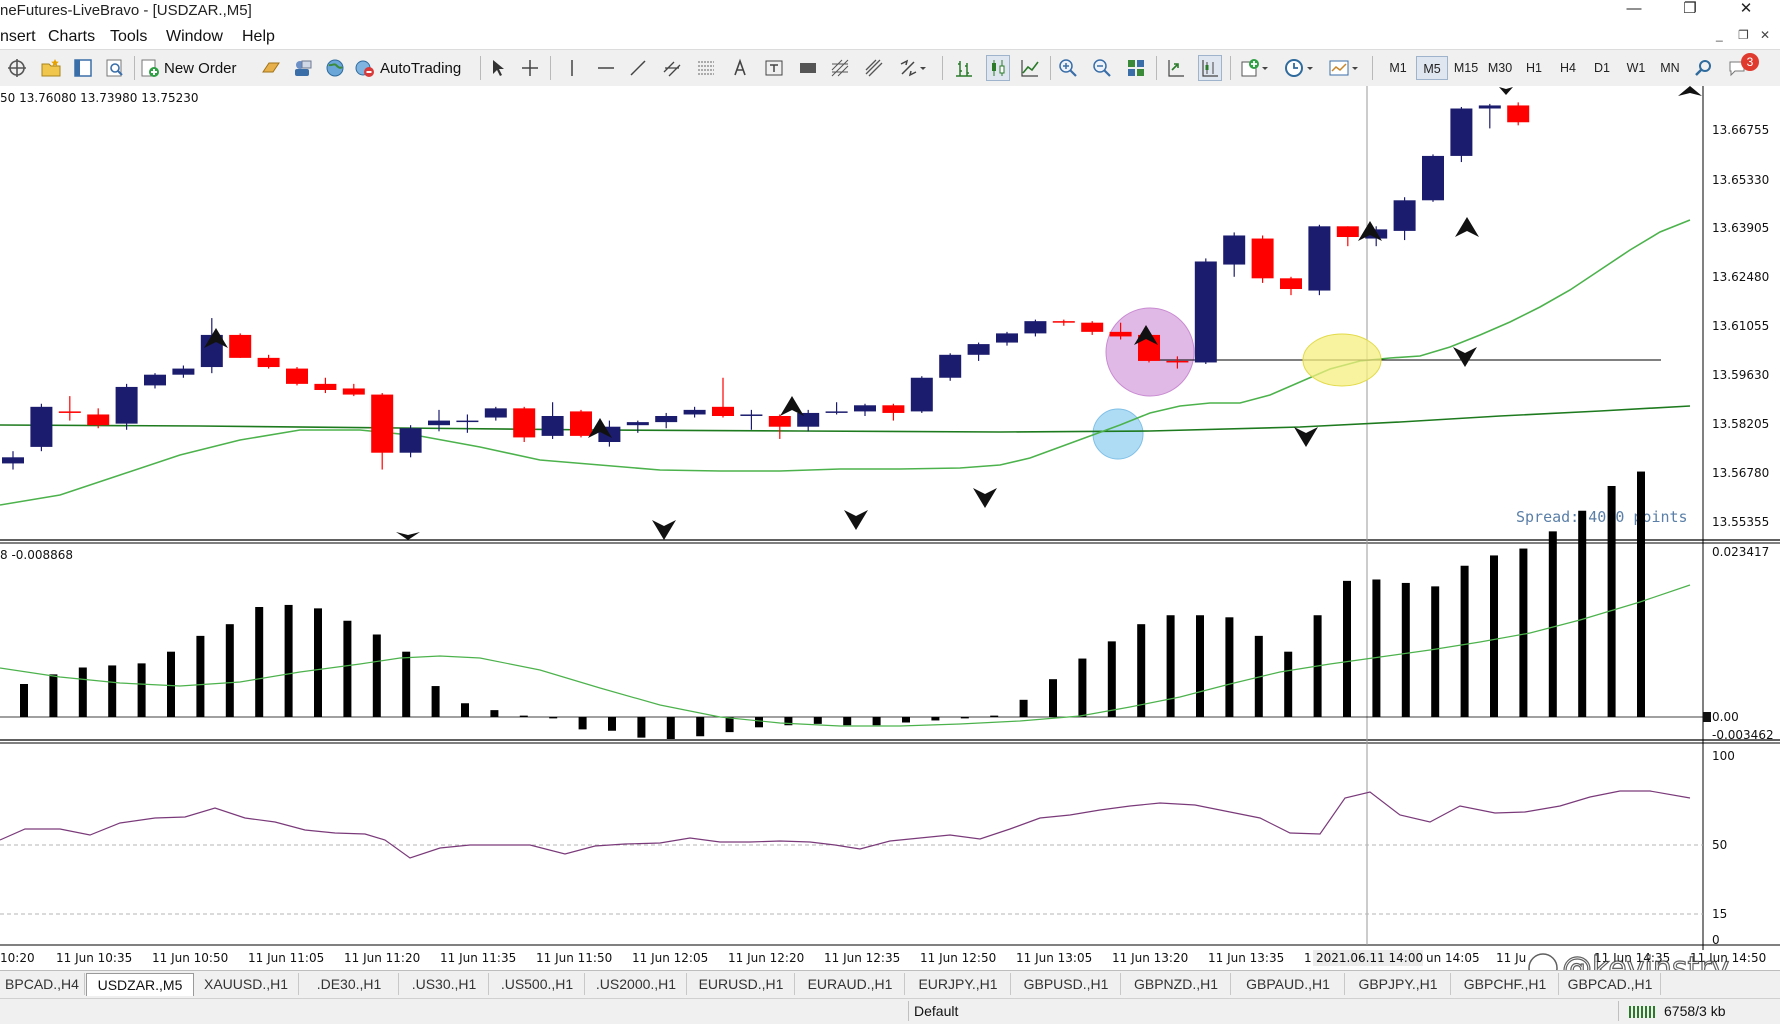  Describe the element at coordinates (1398, 984) in the screenshot. I see `tab-gbpjpy-h1: GBPJPY.,H1` at that location.